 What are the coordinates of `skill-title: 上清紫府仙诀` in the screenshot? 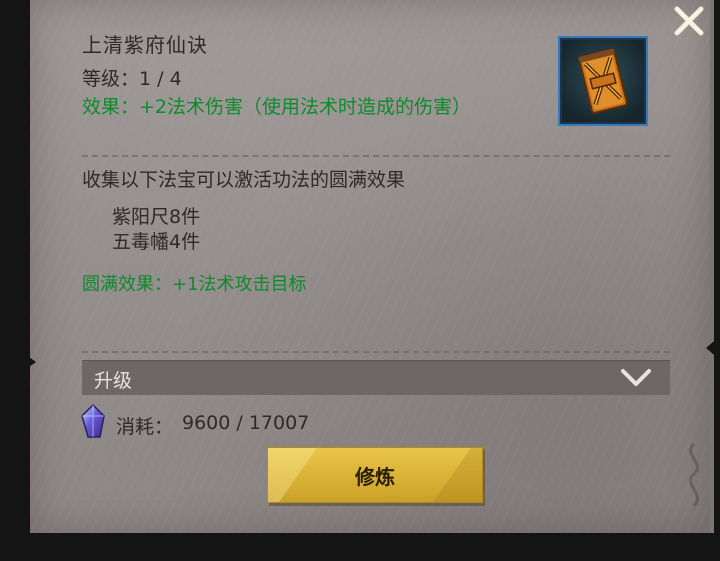 It's located at (145, 45).